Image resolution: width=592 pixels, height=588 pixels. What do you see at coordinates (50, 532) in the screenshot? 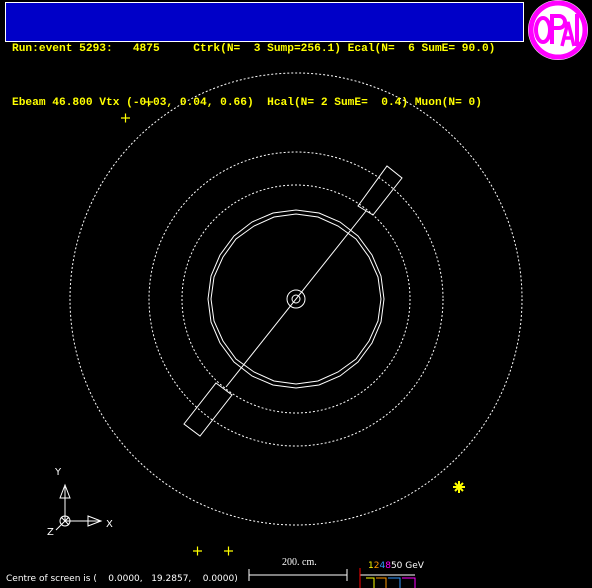
I see `z-axis-label: Z` at bounding box center [50, 532].